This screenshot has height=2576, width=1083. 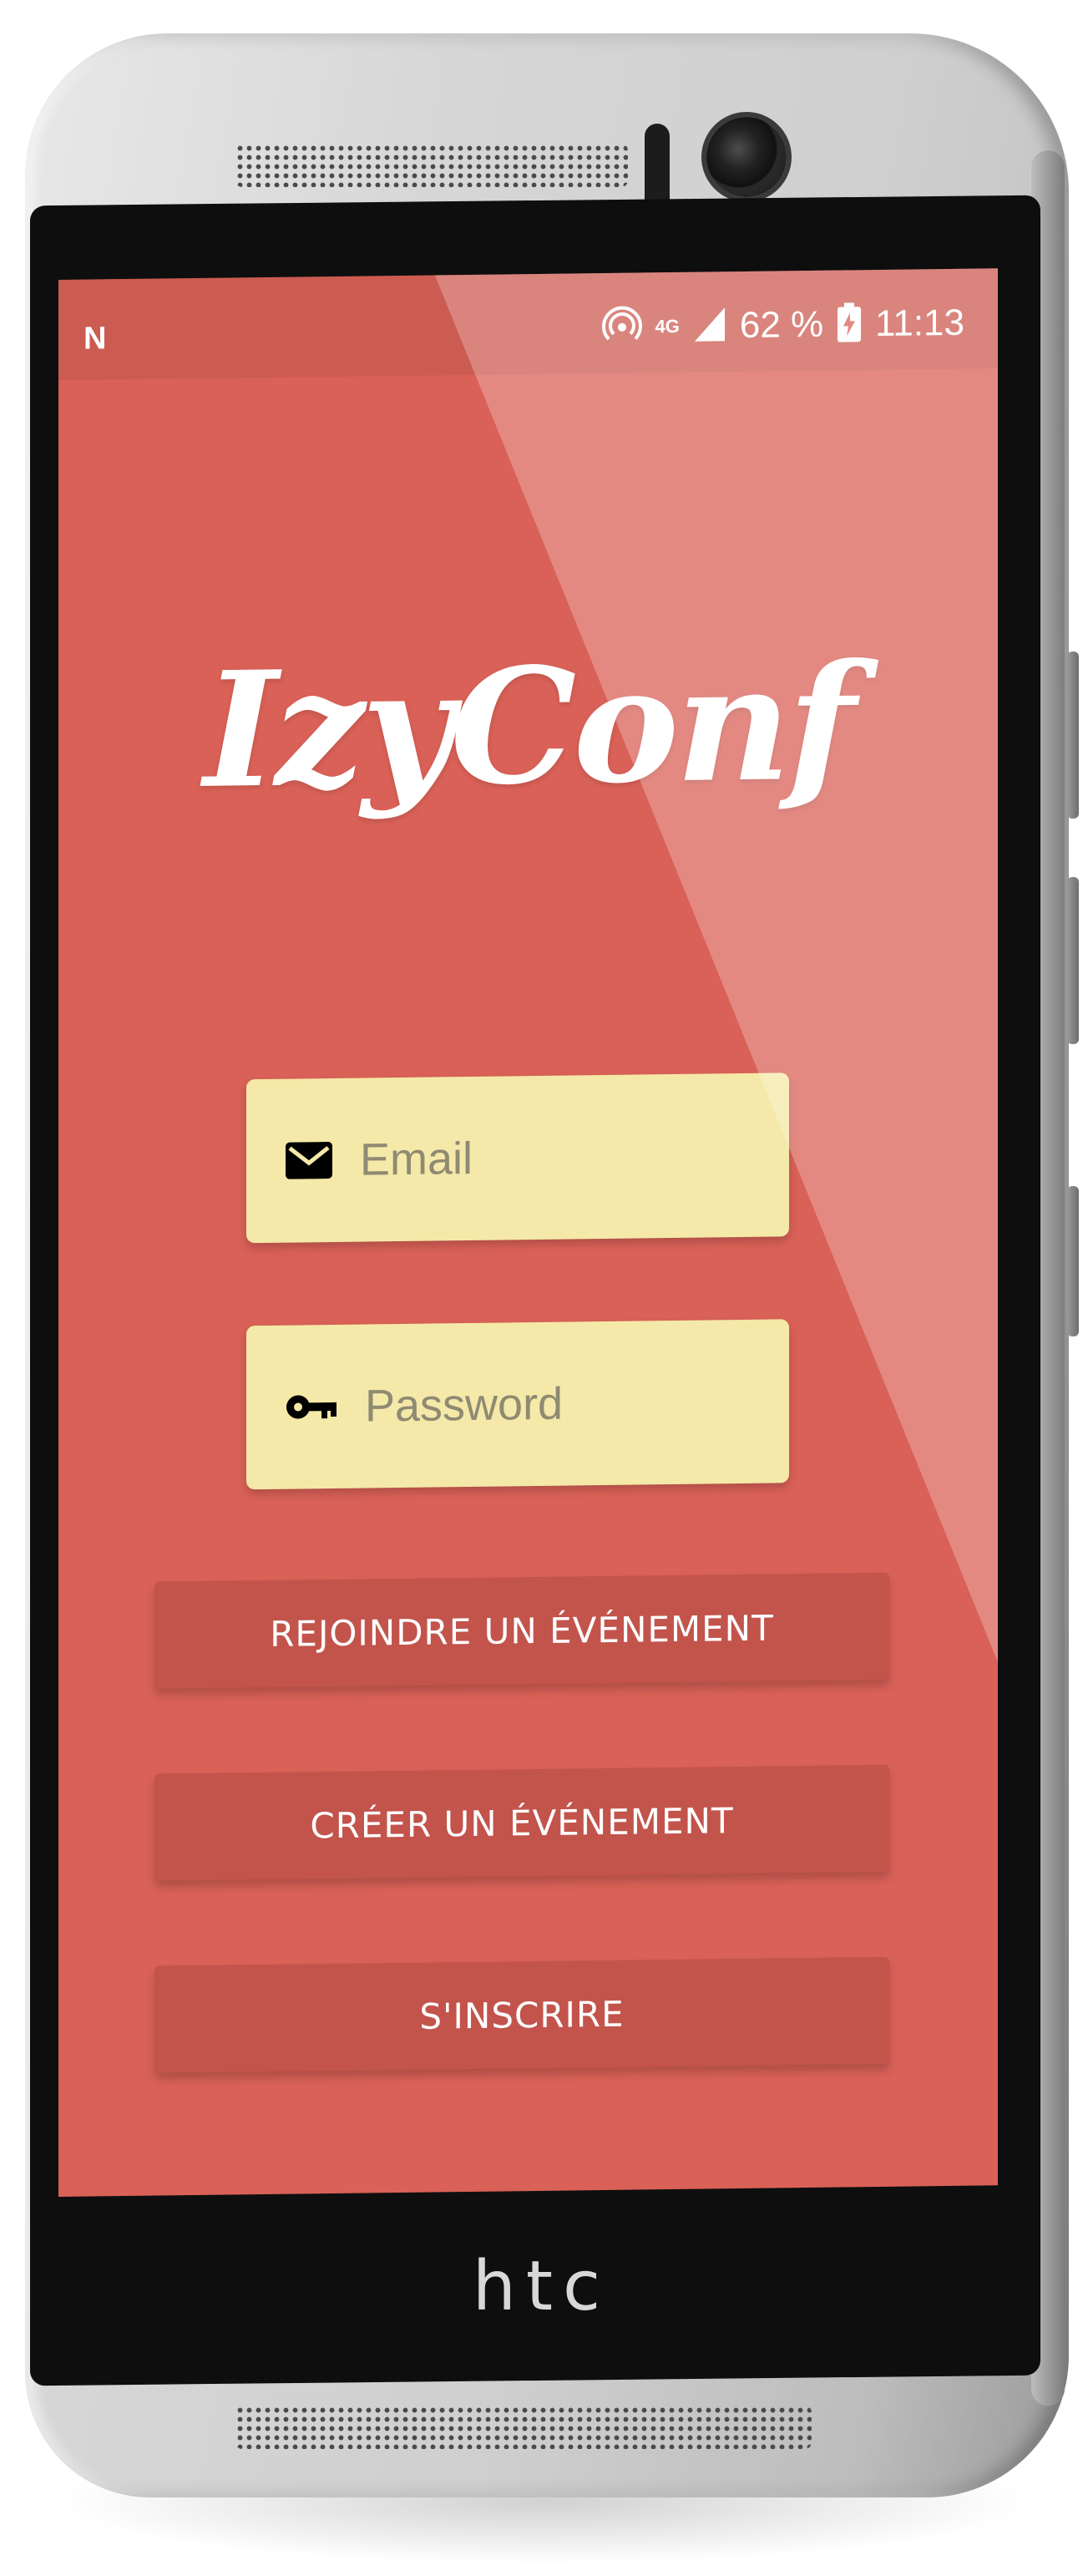 I want to click on device-brand-logo: htc, so click(x=541, y=2286).